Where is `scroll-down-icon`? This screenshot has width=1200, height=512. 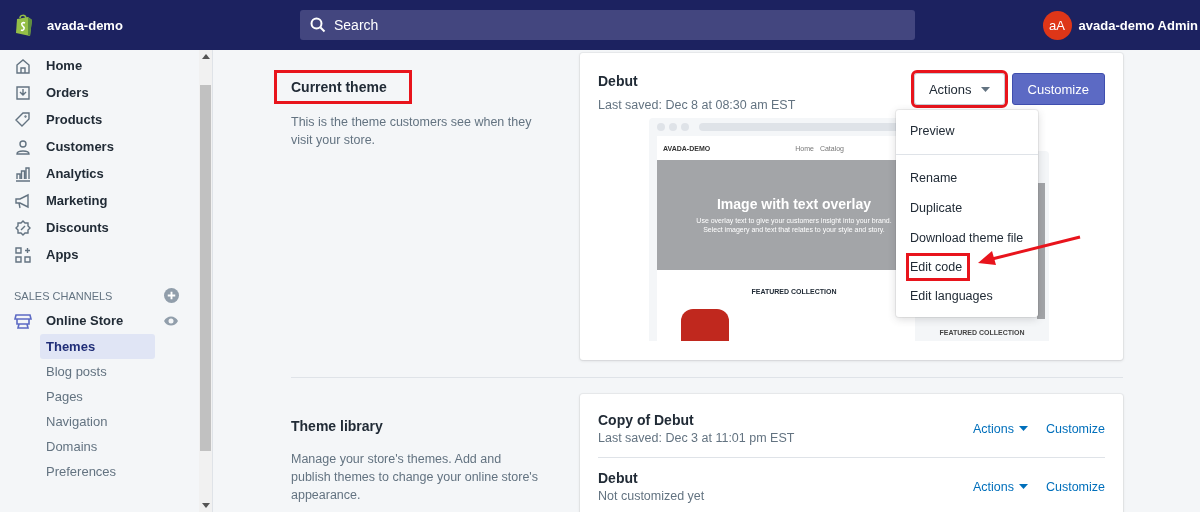
scroll-down-icon is located at coordinates (205, 505).